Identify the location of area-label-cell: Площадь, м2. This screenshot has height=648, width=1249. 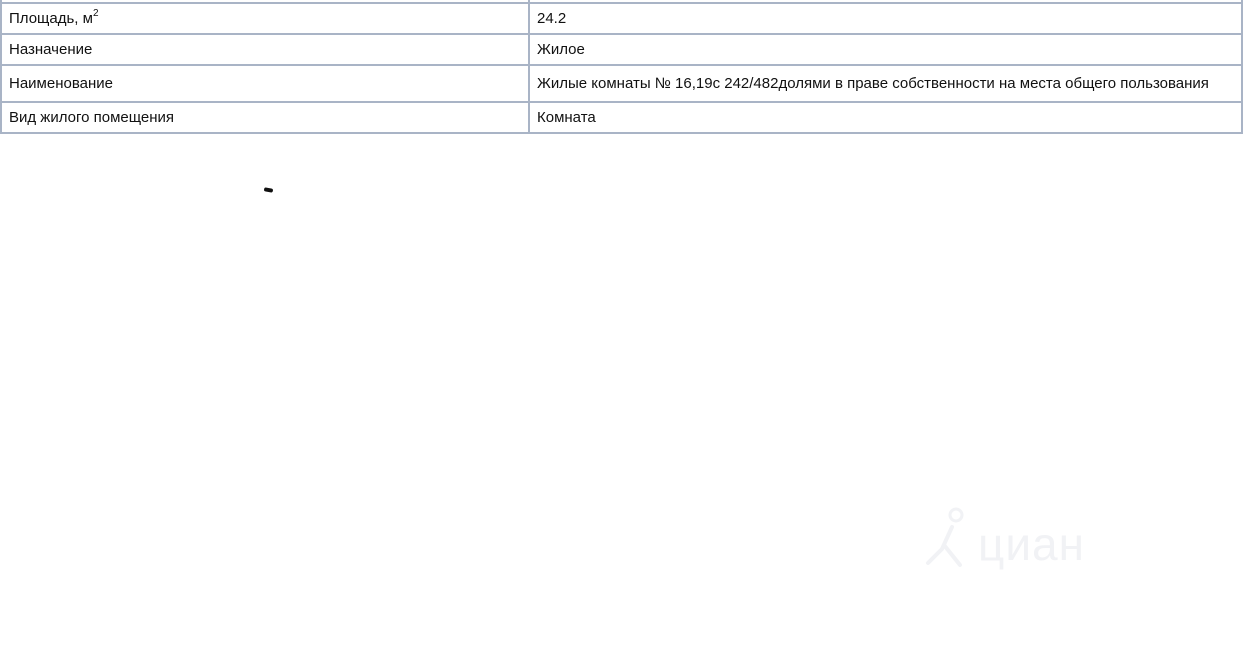
(265, 18).